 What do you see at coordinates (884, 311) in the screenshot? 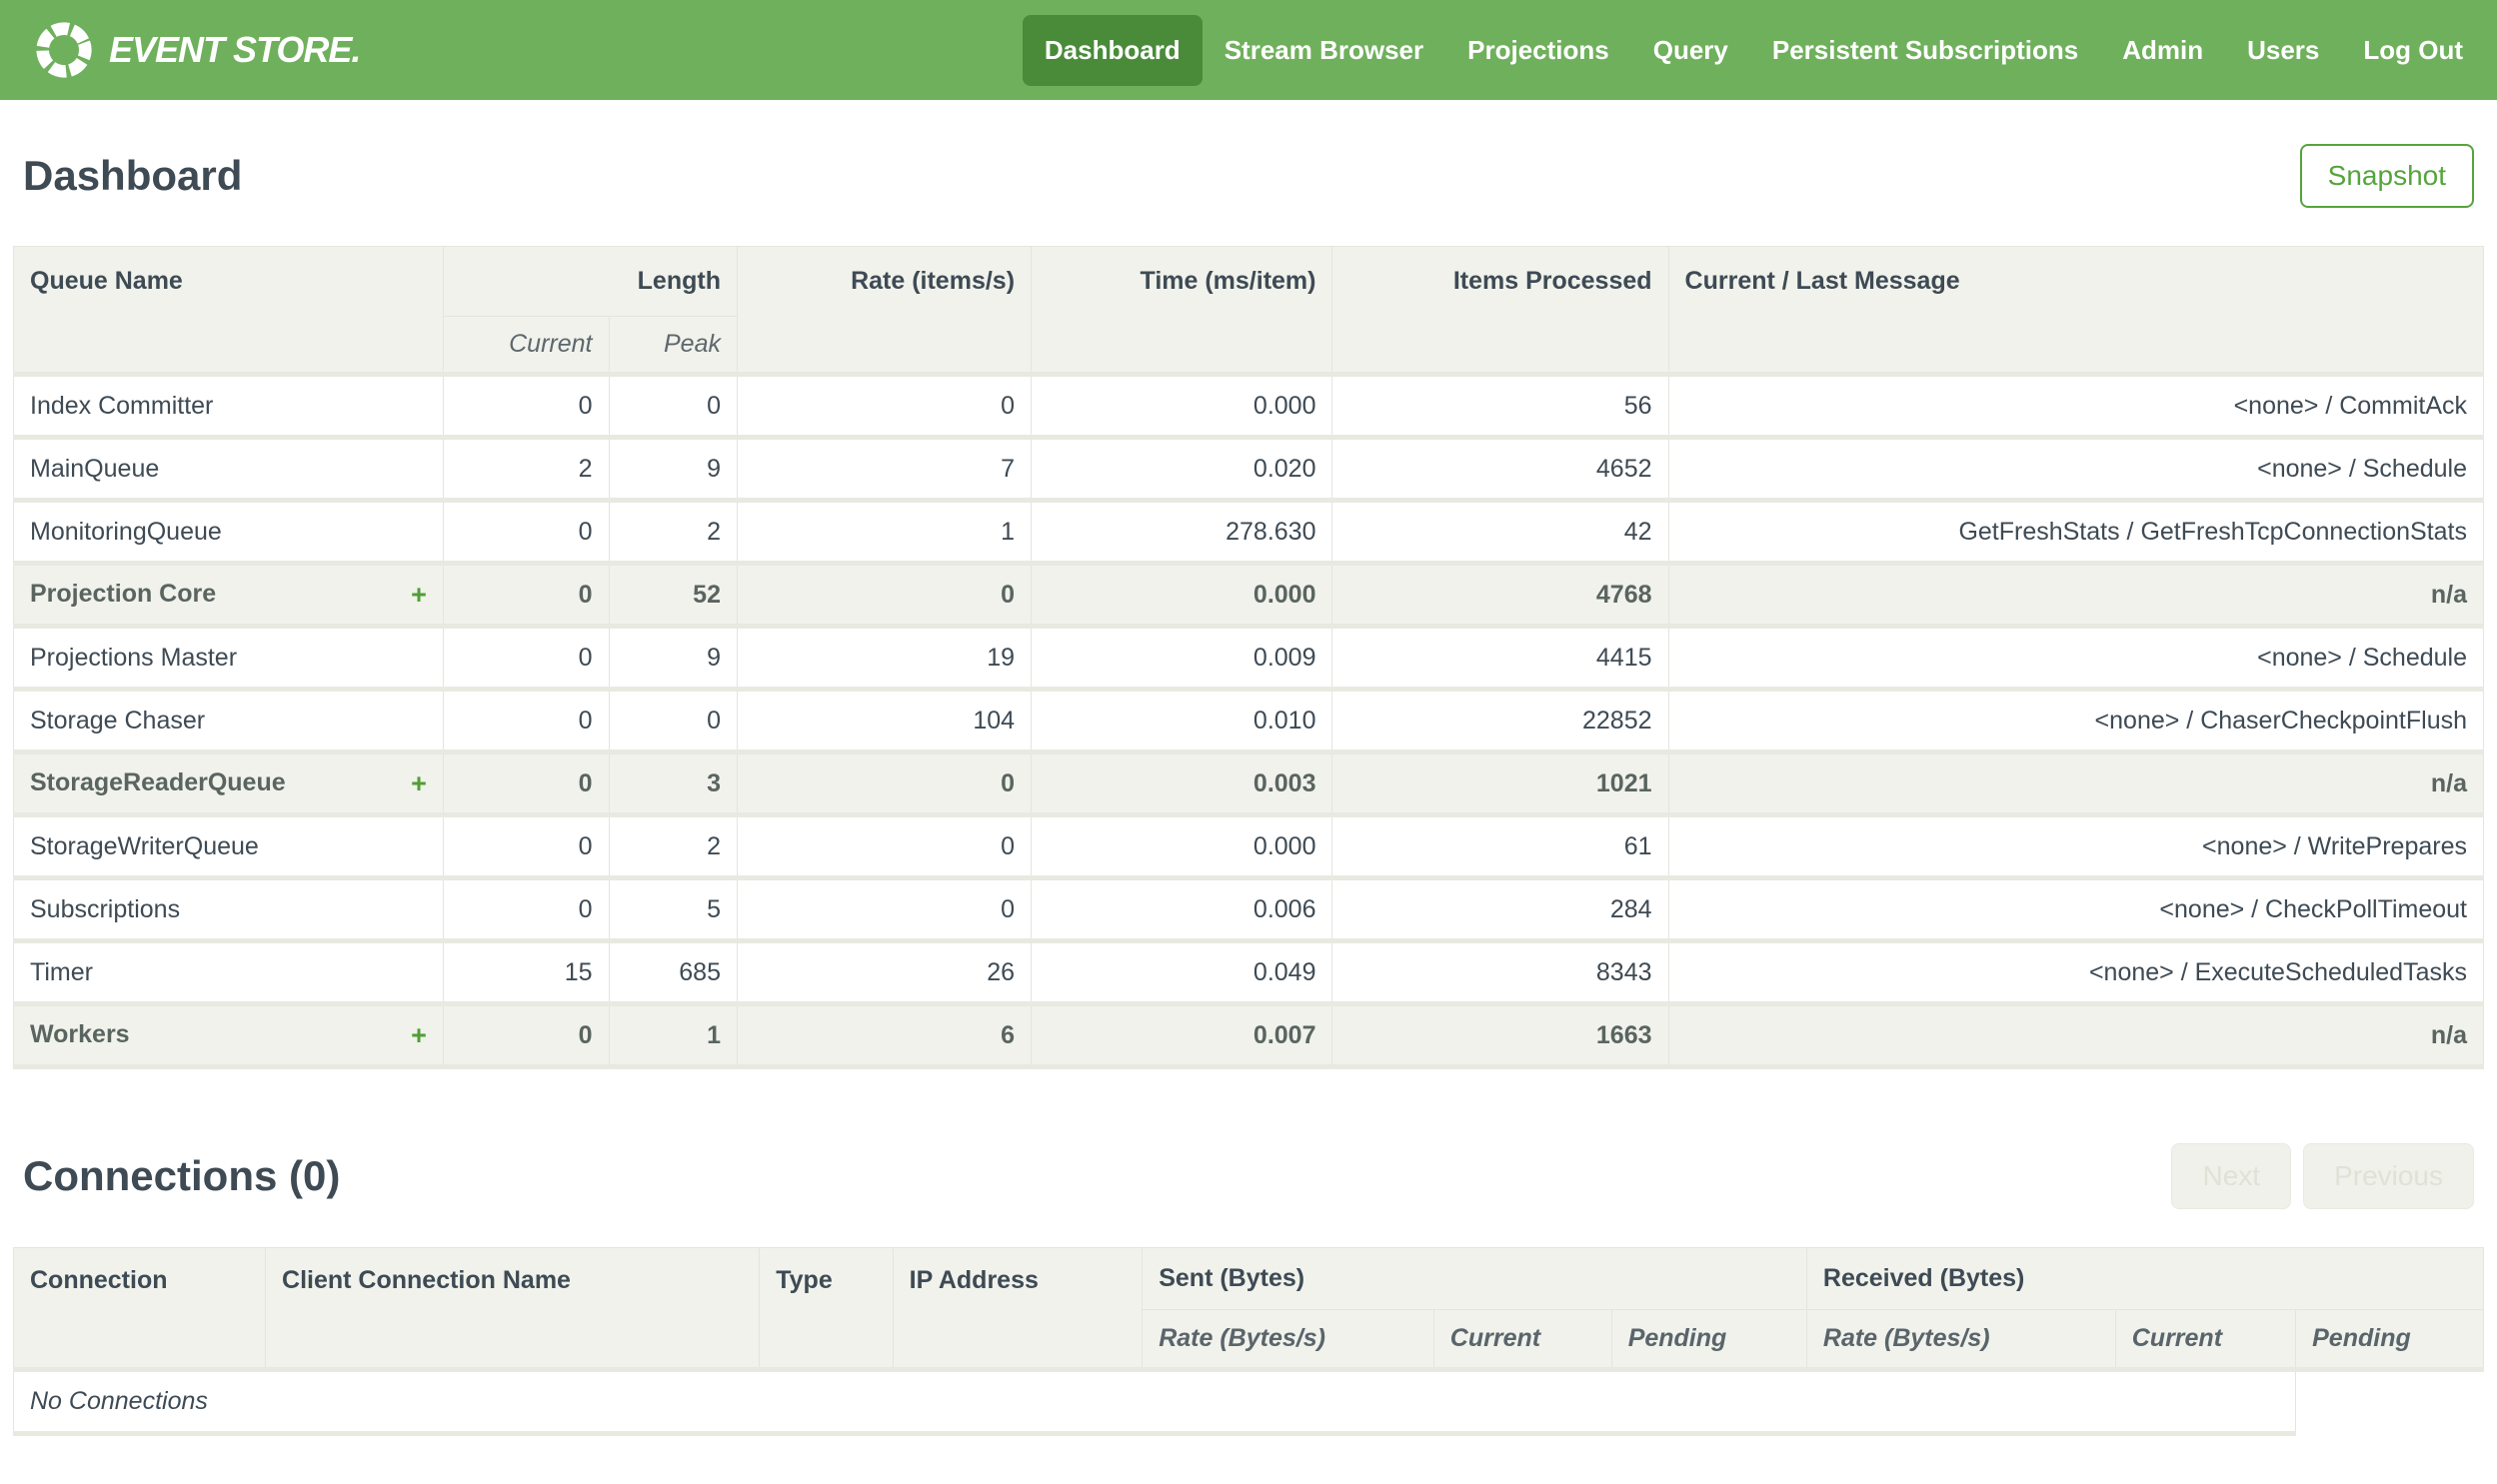
I see `column-header-rate: Rate (items/s)` at bounding box center [884, 311].